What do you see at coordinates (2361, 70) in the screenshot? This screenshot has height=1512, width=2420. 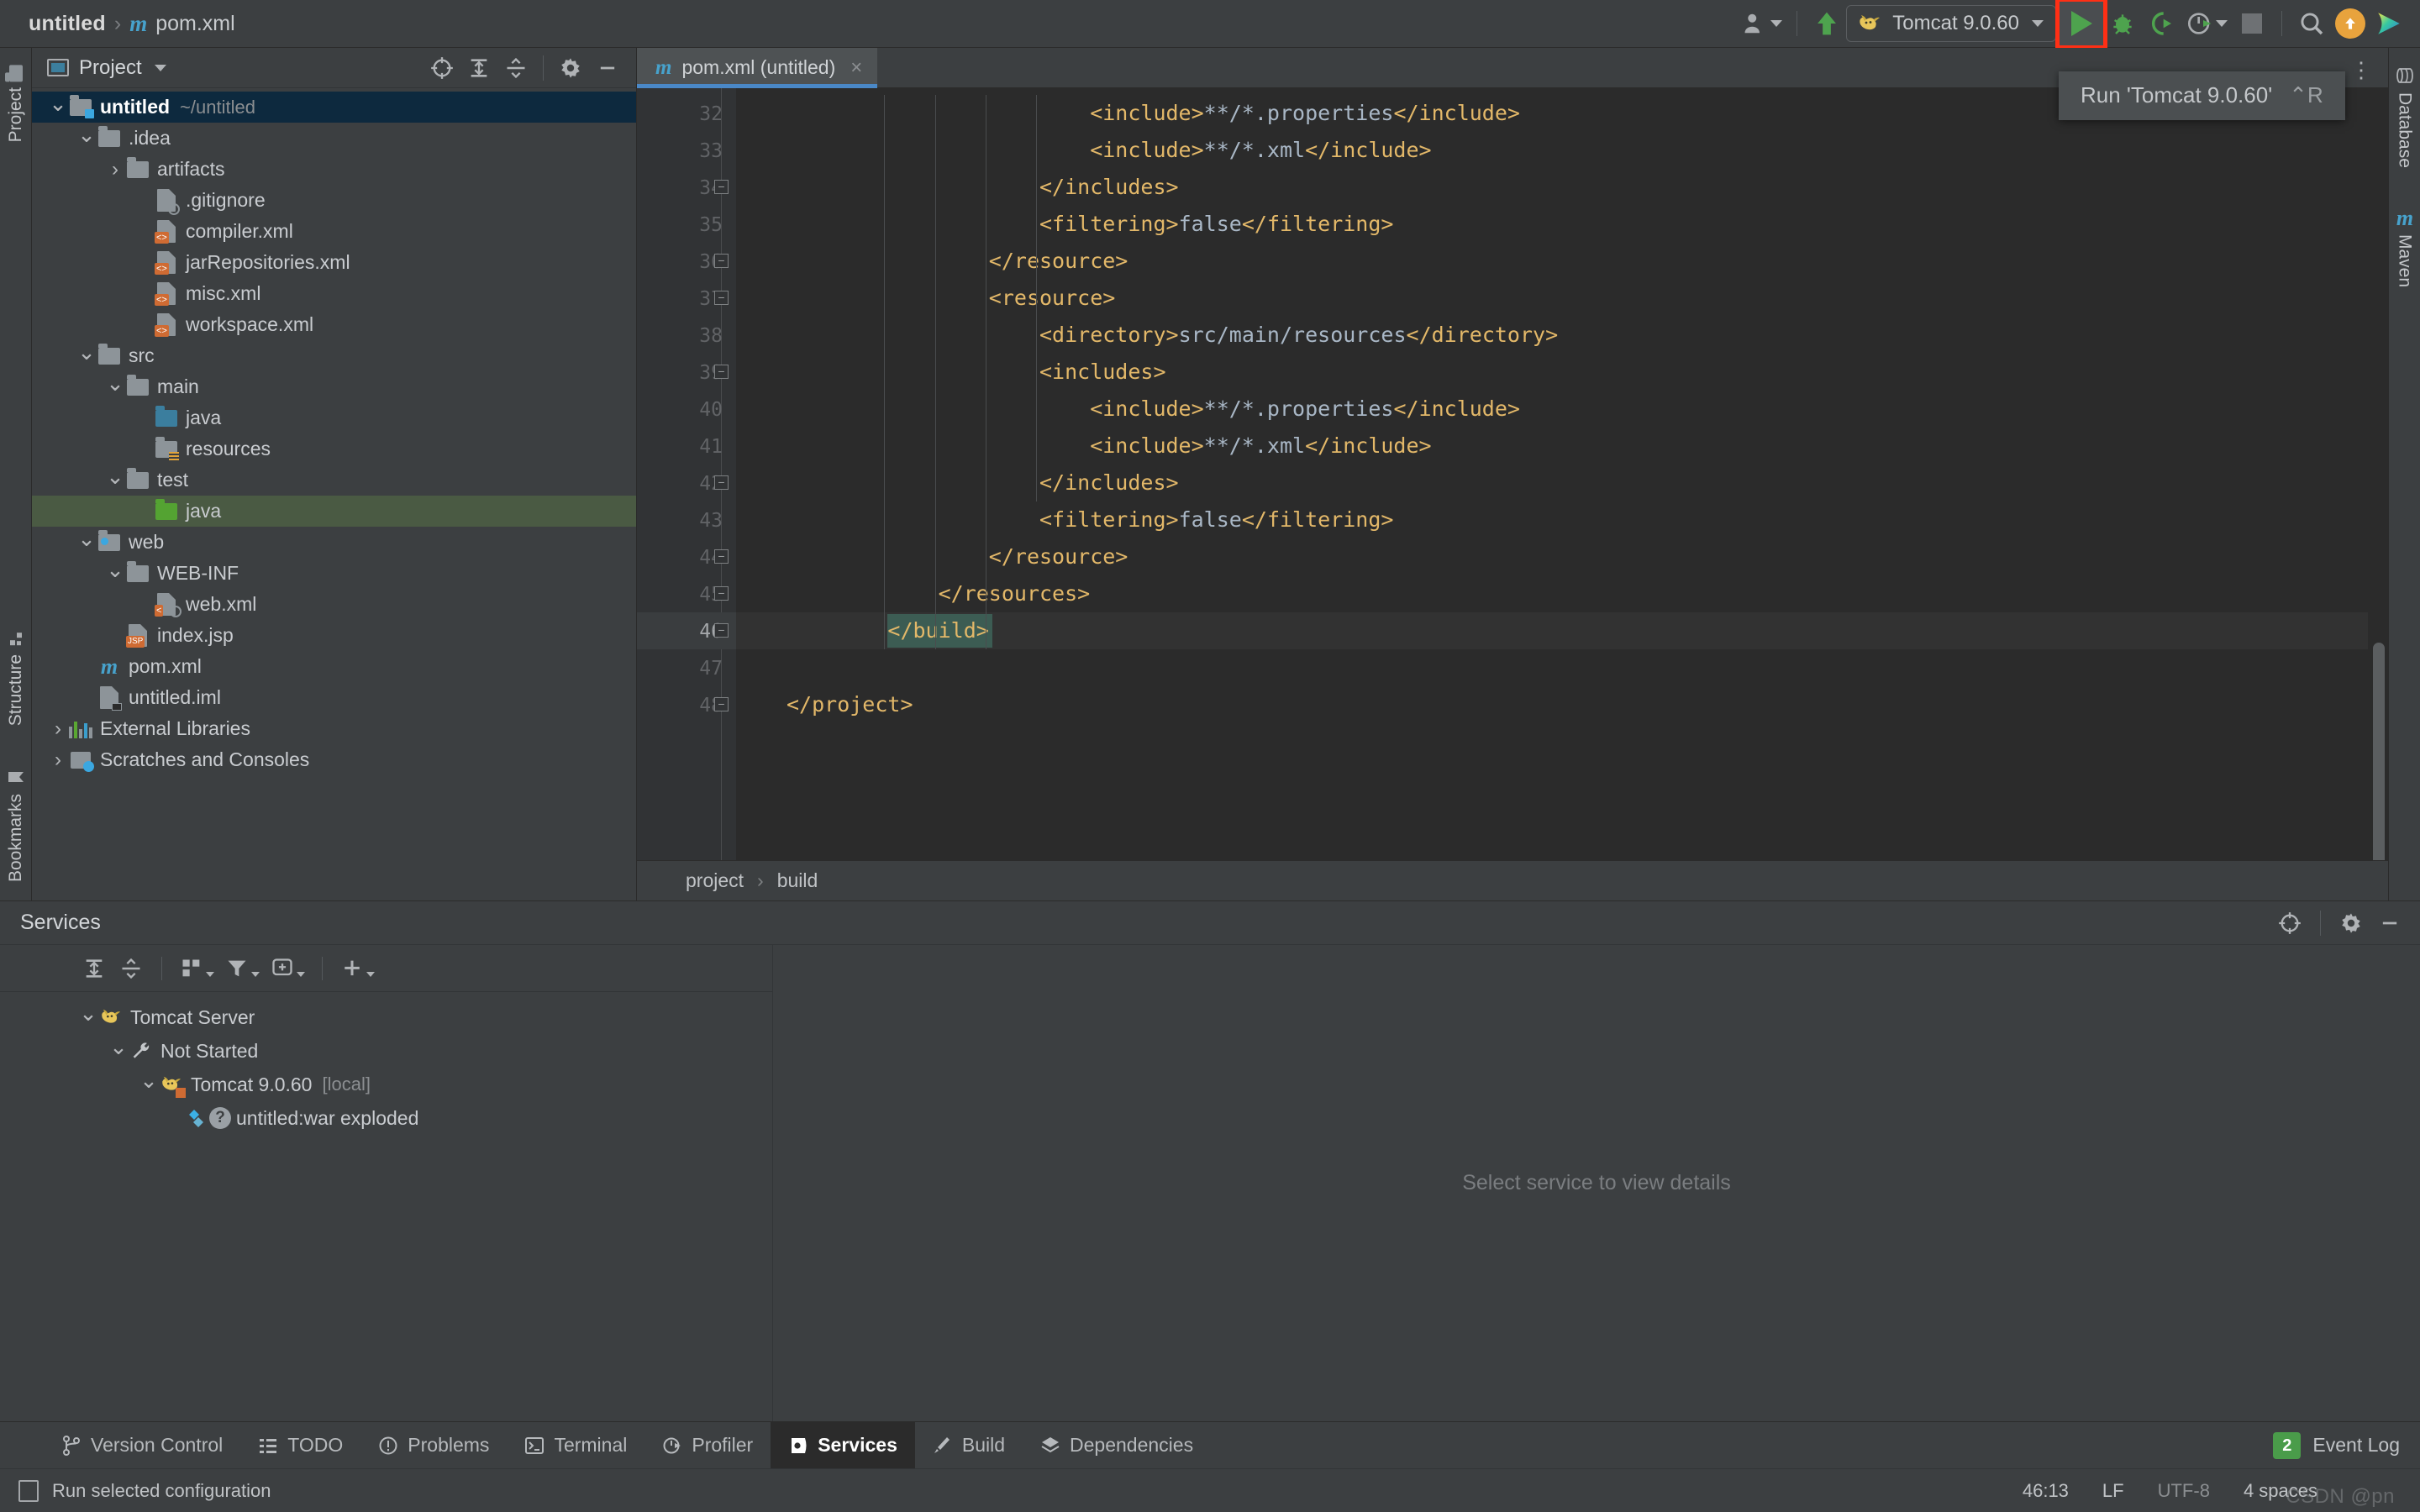 I see `more-options-icon: ⋮` at bounding box center [2361, 70].